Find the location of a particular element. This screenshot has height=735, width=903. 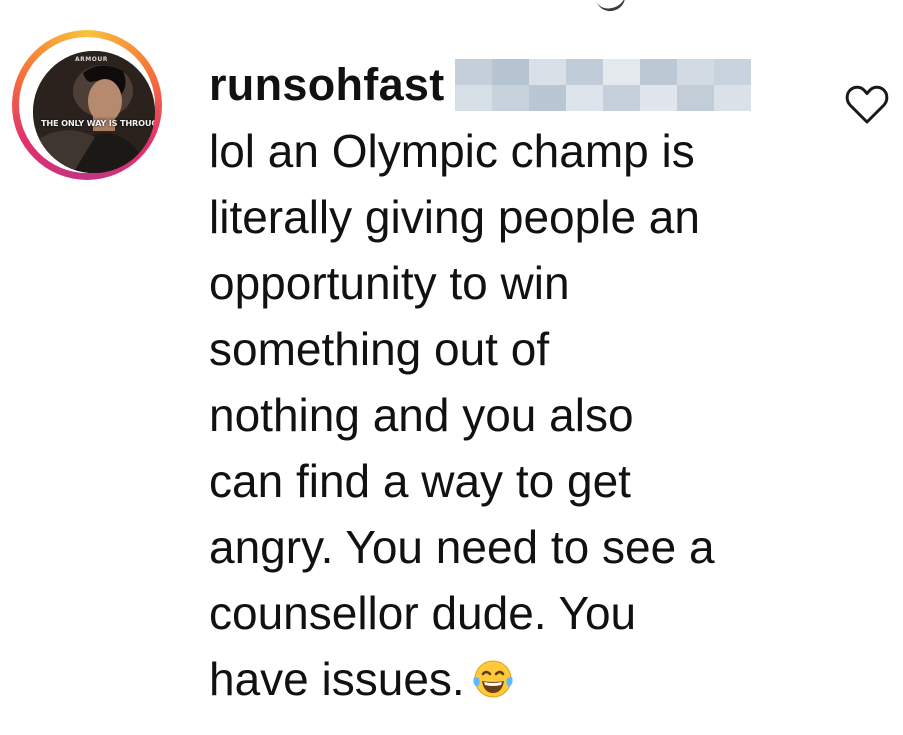

comment-line-text: have issues. is located at coordinates (337, 679).